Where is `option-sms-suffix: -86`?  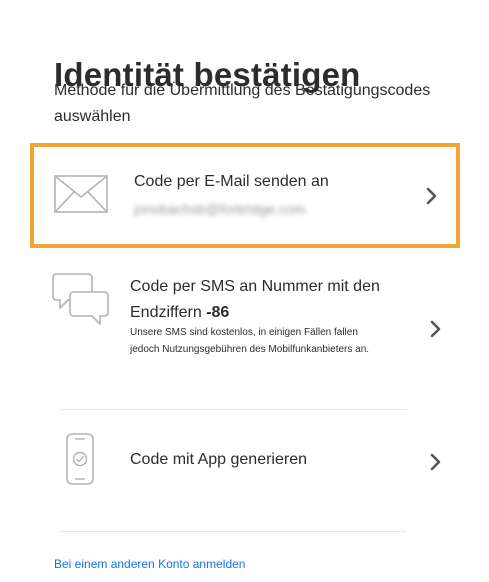 option-sms-suffix: -86 is located at coordinates (218, 312).